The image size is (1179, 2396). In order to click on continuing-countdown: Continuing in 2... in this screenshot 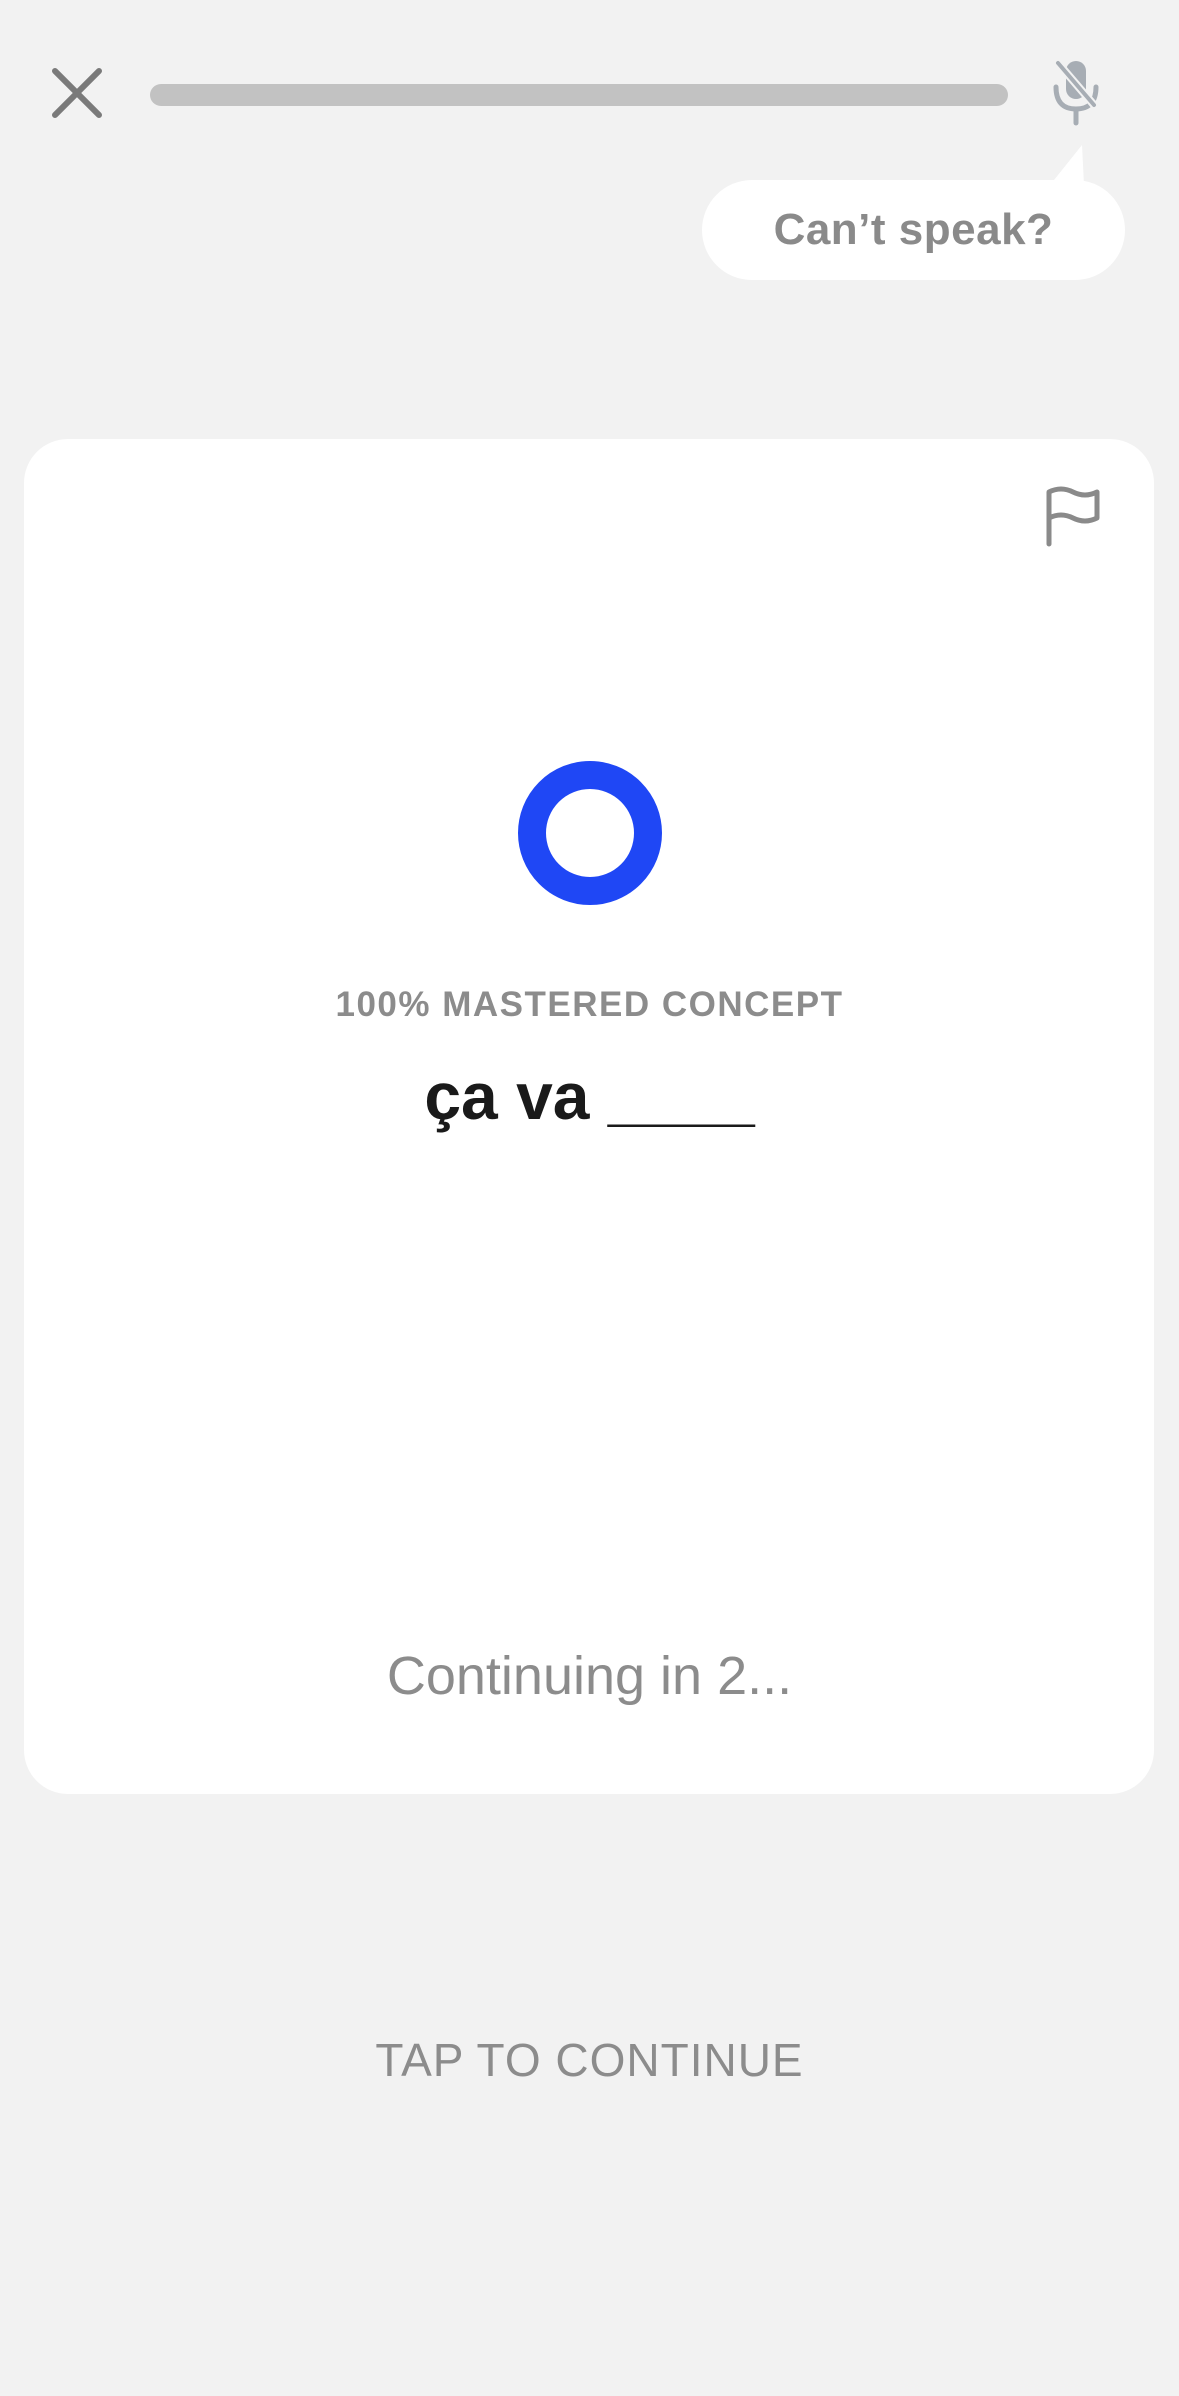, I will do `click(589, 1676)`.